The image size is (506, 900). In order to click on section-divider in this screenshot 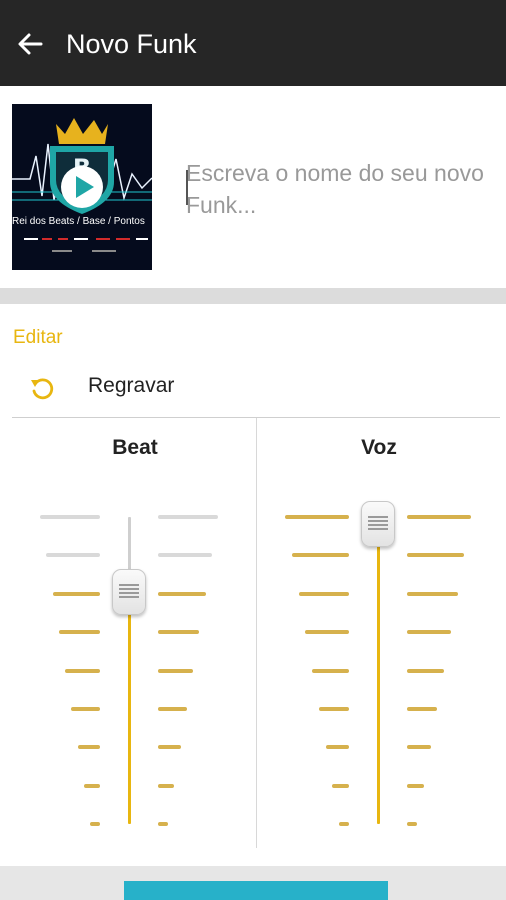, I will do `click(253, 296)`.